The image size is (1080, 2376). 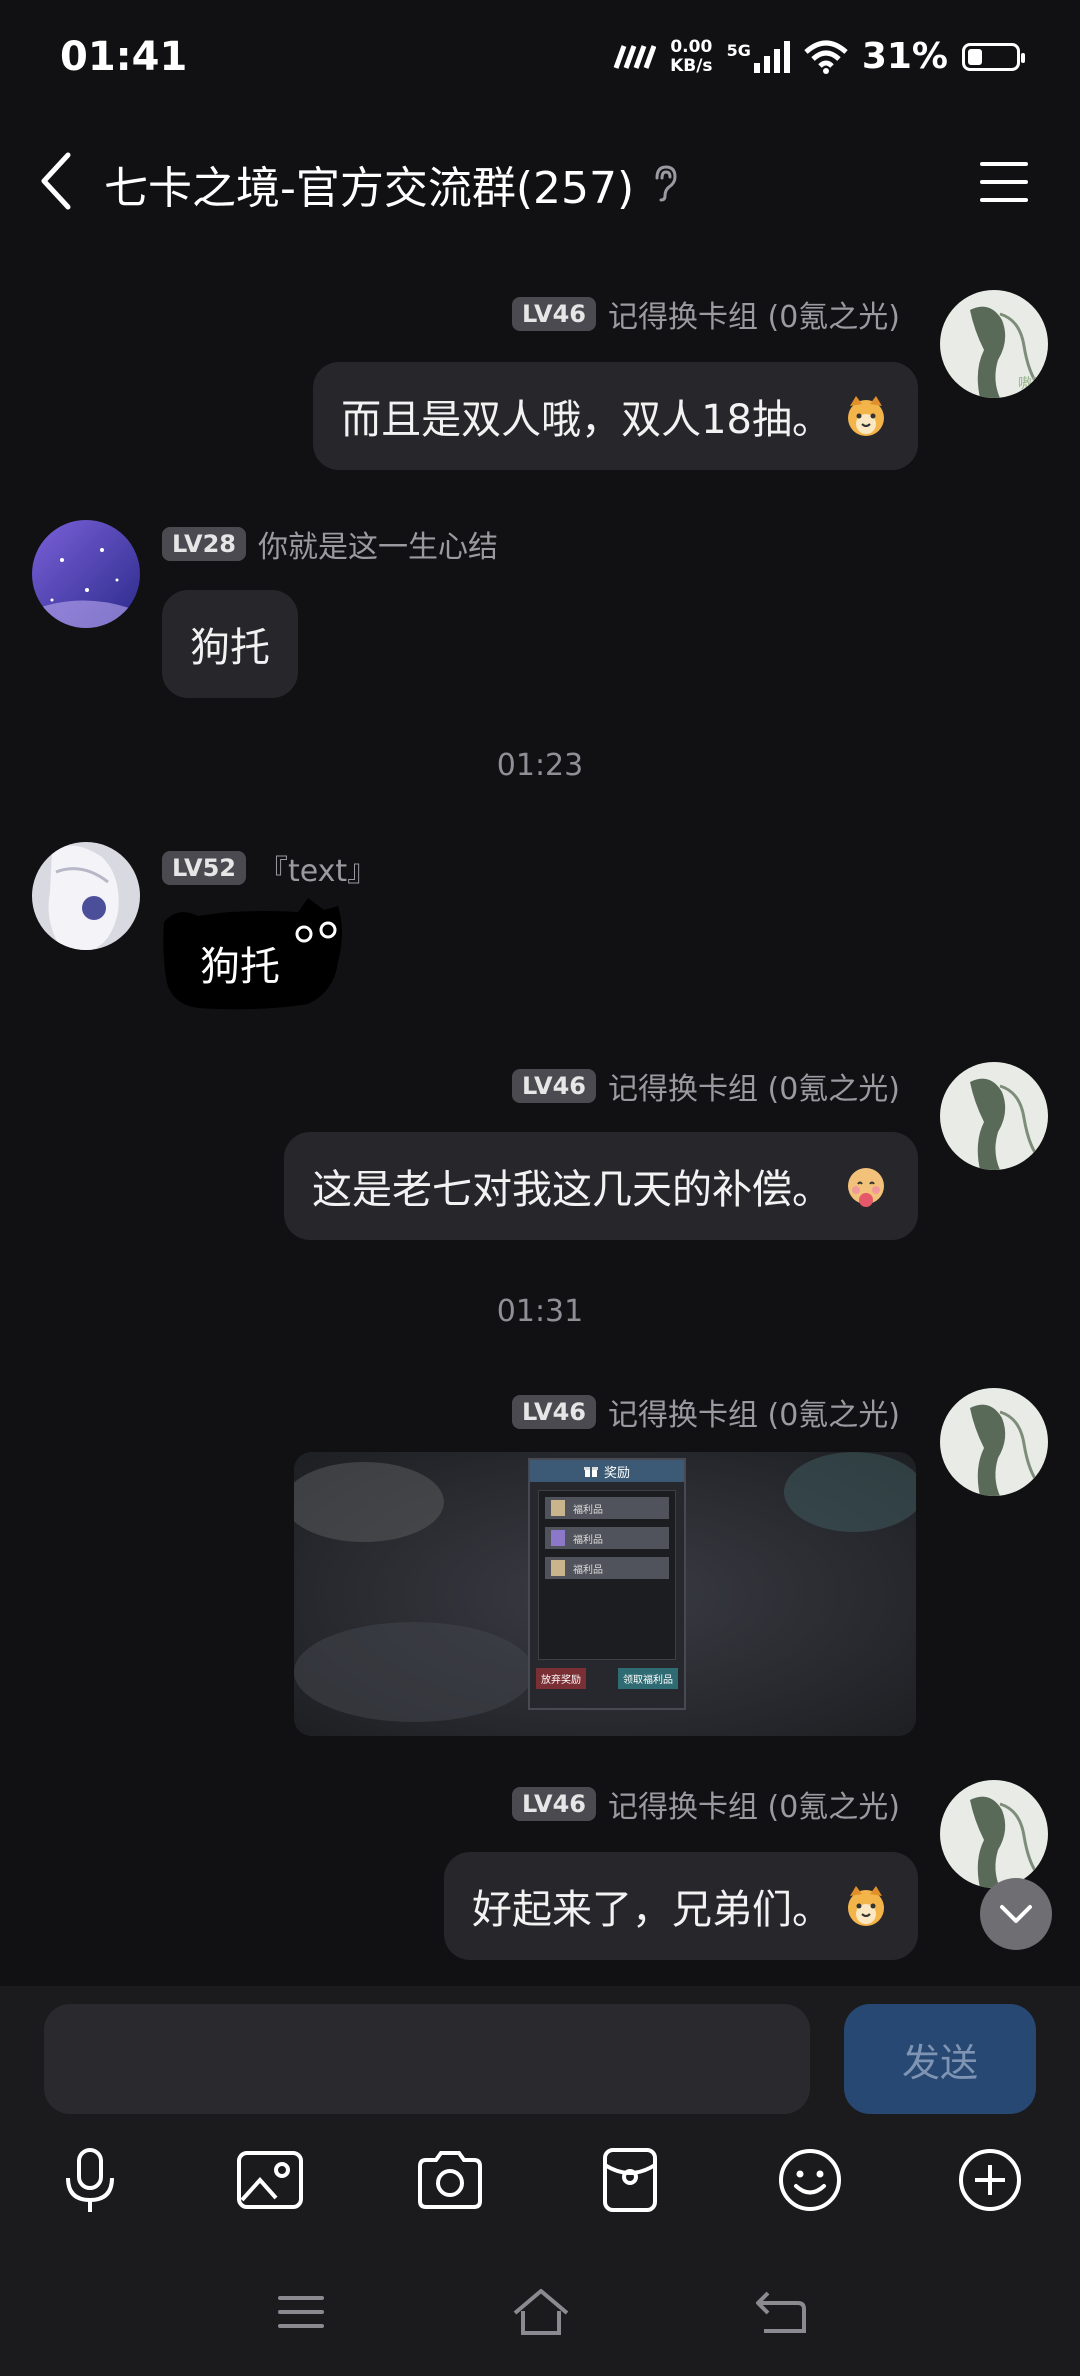 I want to click on hamburger-icon, so click(x=1004, y=182).